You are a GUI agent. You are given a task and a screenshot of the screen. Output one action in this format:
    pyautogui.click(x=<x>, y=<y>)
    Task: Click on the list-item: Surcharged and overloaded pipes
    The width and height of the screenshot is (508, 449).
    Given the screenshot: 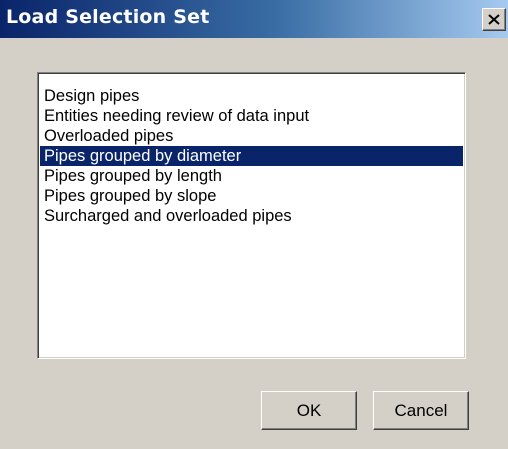 What is the action you would take?
    pyautogui.click(x=251, y=216)
    